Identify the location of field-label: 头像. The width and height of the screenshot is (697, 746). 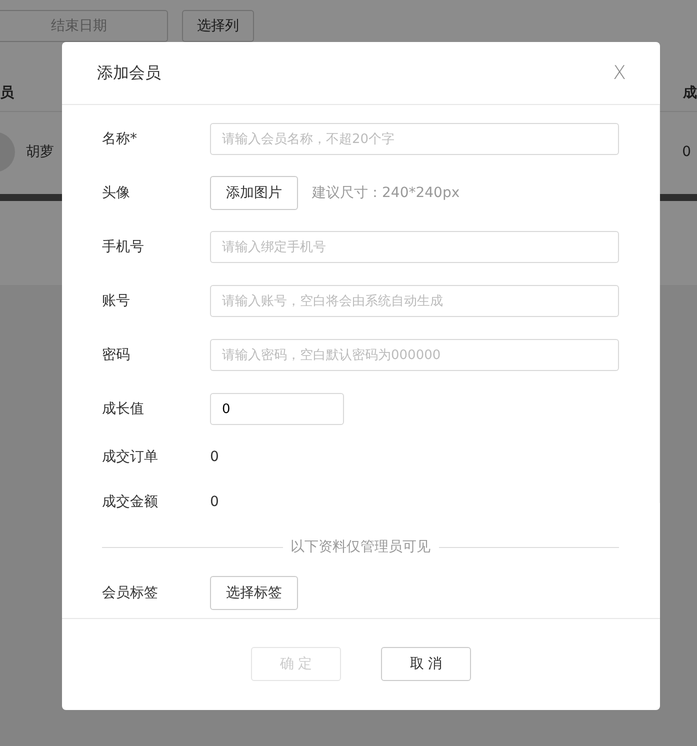
(116, 193).